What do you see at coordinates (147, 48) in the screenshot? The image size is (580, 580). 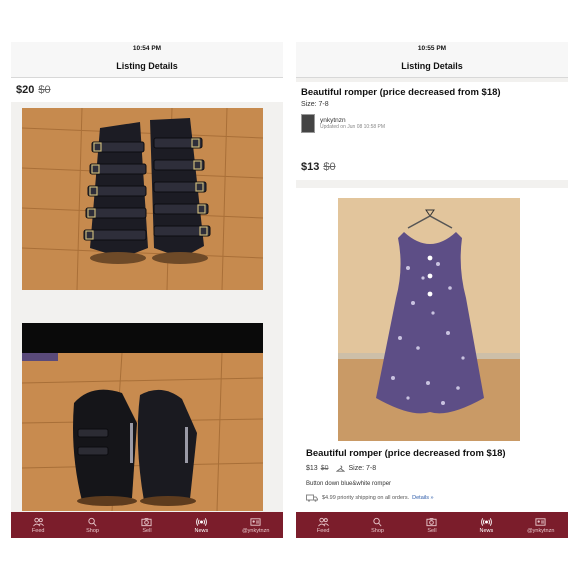 I see `status-bar-time: 10:54 PM` at bounding box center [147, 48].